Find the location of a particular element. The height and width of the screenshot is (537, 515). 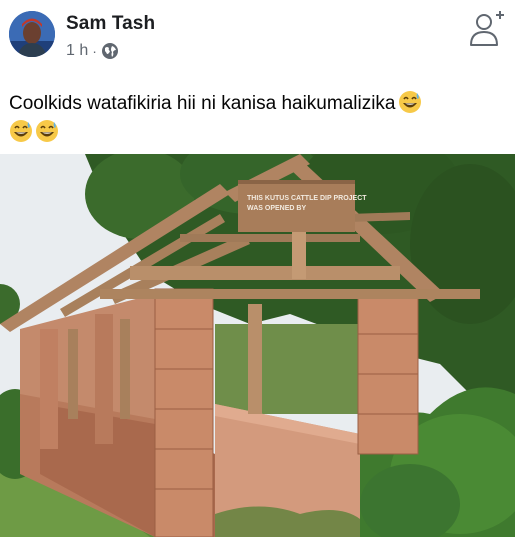

post-time: 1 h is located at coordinates (77, 51).